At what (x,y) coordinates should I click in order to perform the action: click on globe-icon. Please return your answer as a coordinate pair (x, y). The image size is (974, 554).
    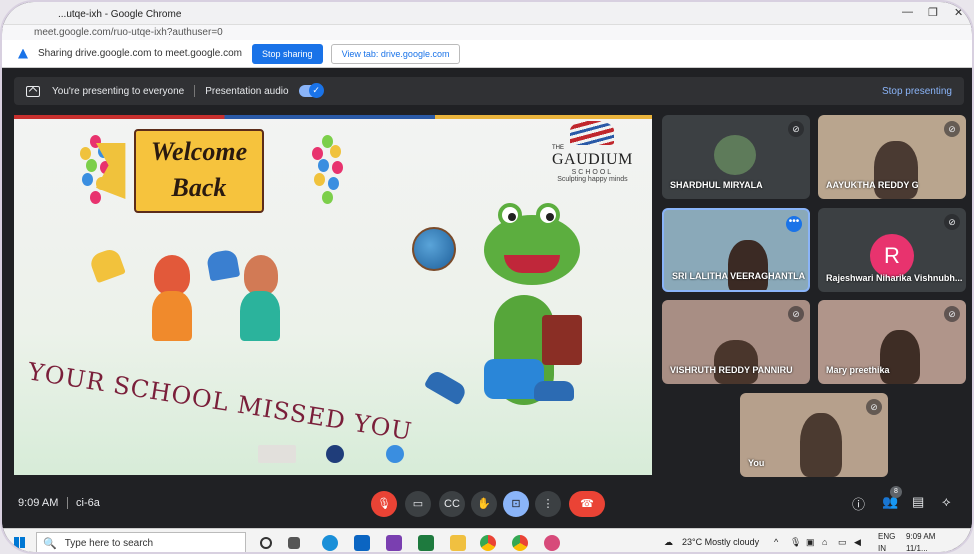
    Looking at the image, I should click on (434, 249).